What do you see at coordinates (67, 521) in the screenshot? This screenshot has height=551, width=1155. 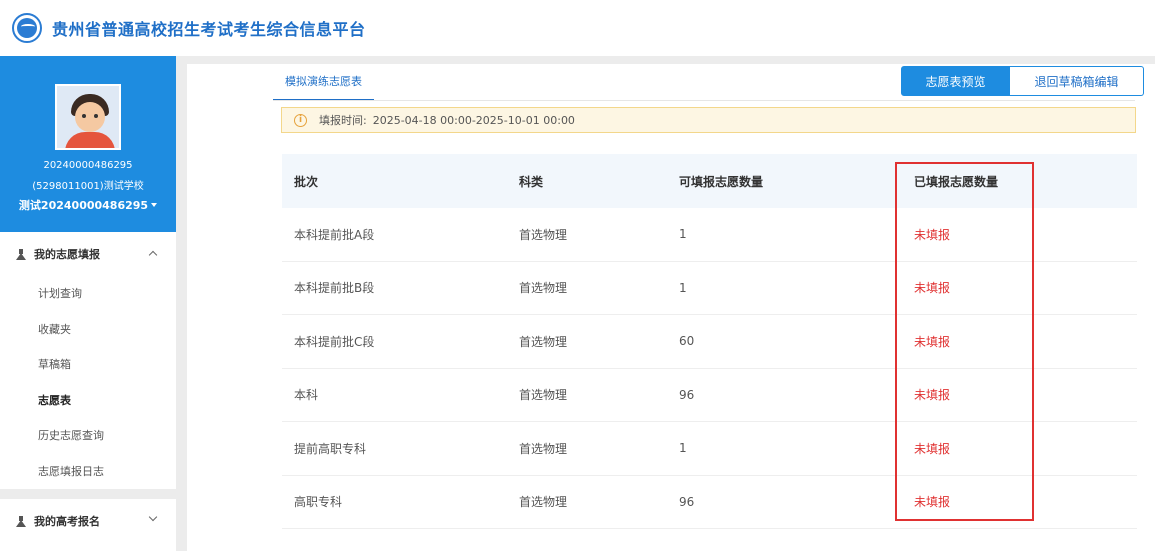 I see `menu-group-label: 我的高考报名` at bounding box center [67, 521].